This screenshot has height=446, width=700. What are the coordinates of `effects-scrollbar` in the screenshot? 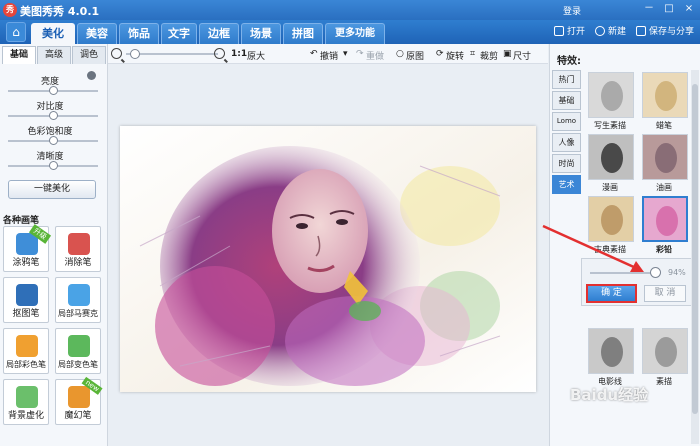 It's located at (695, 257).